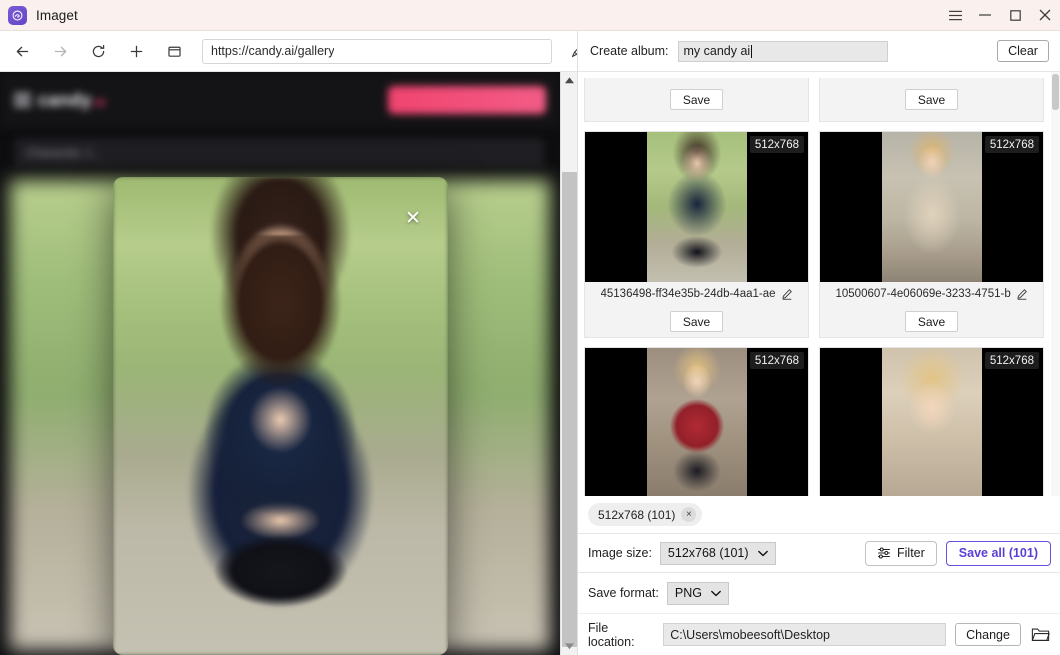 Image resolution: width=1060 pixels, height=655 pixels. Describe the element at coordinates (136, 51) in the screenshot. I see `plus-icon` at that location.